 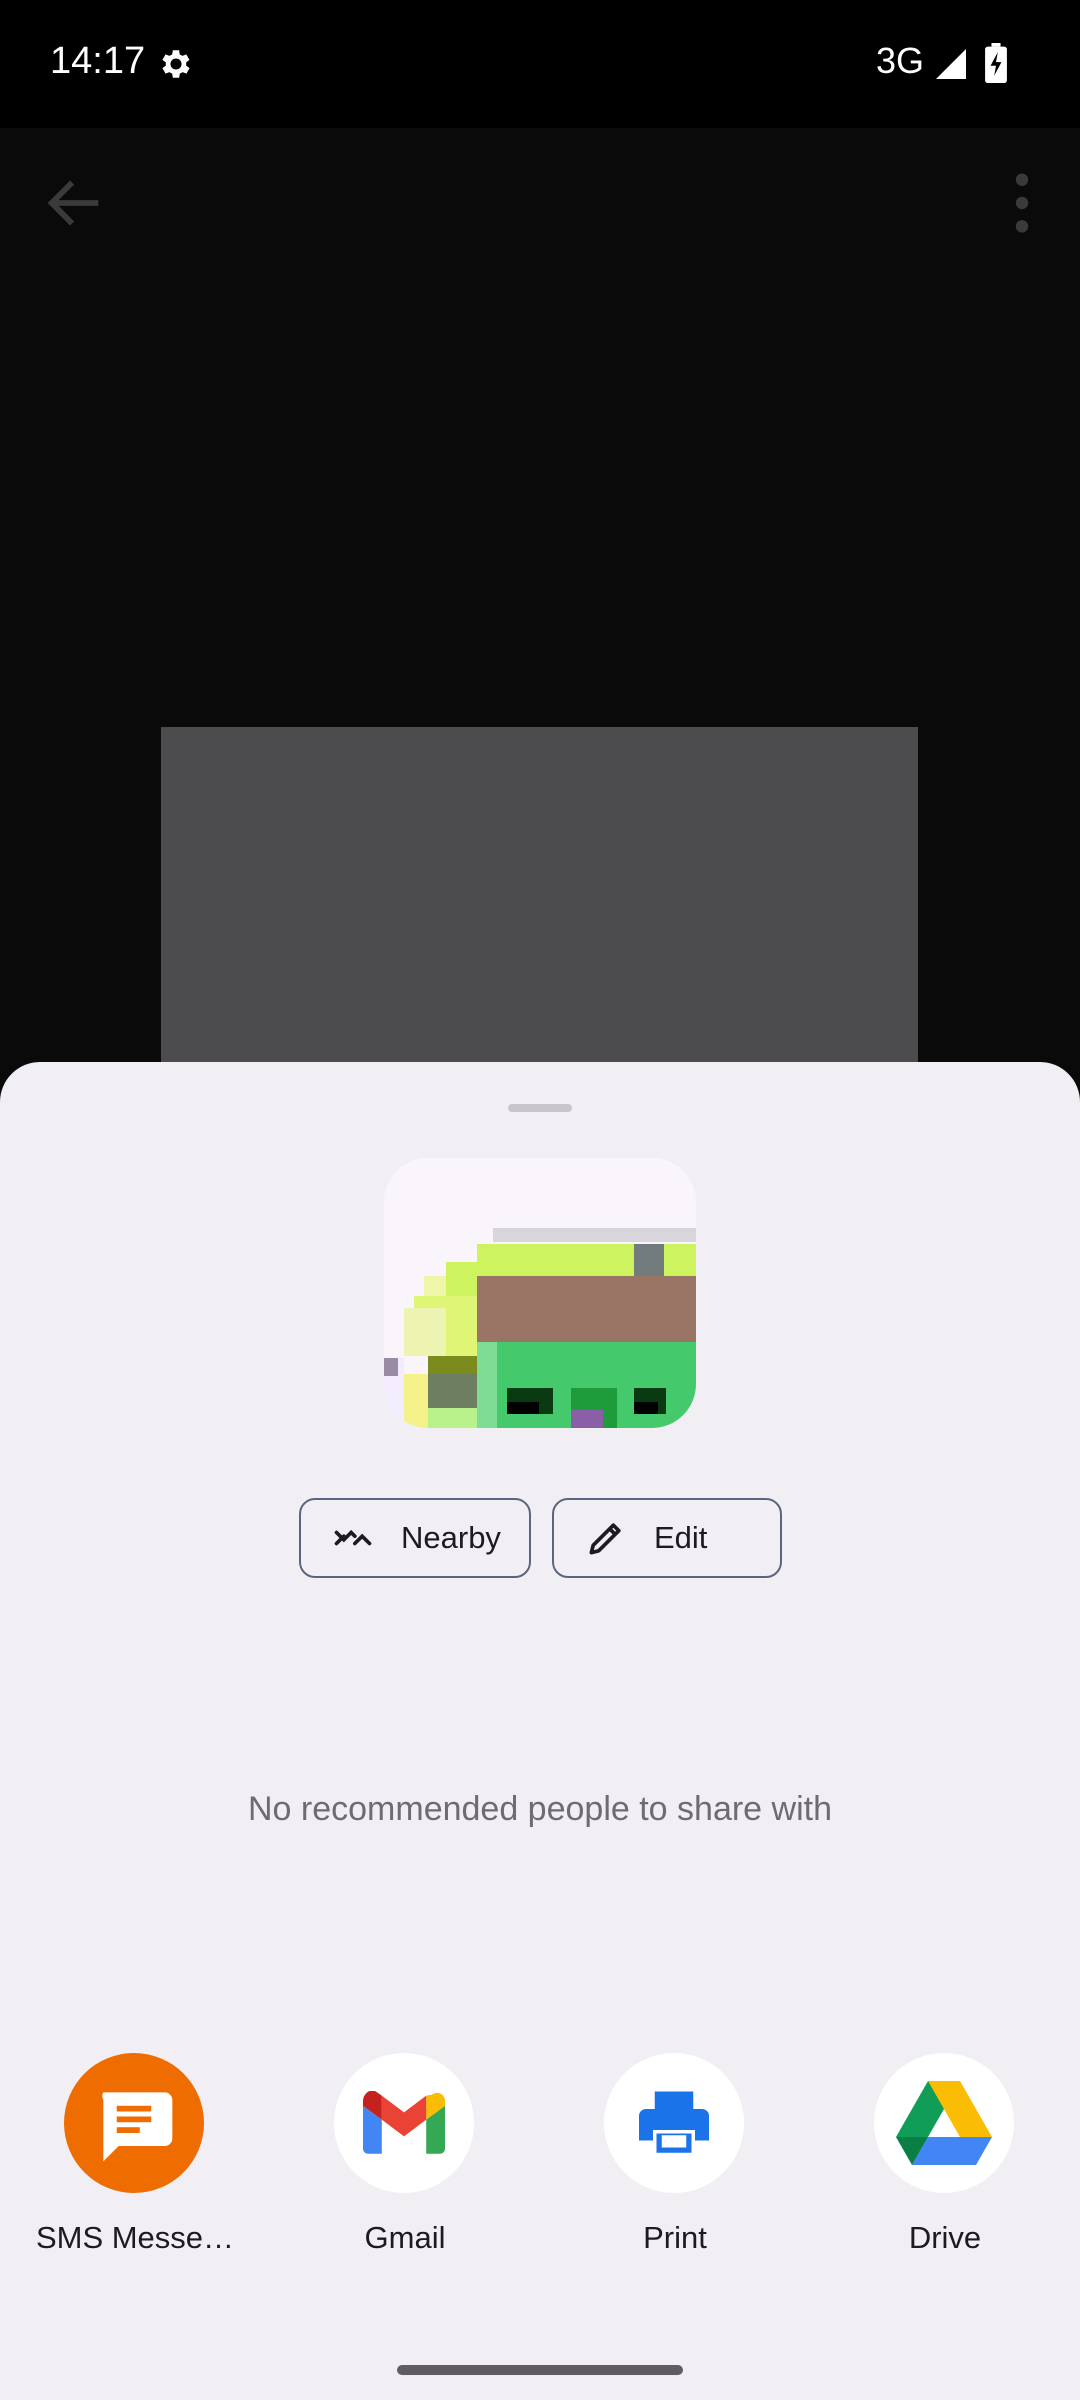 I want to click on gmail-icon, so click(x=404, y=2123).